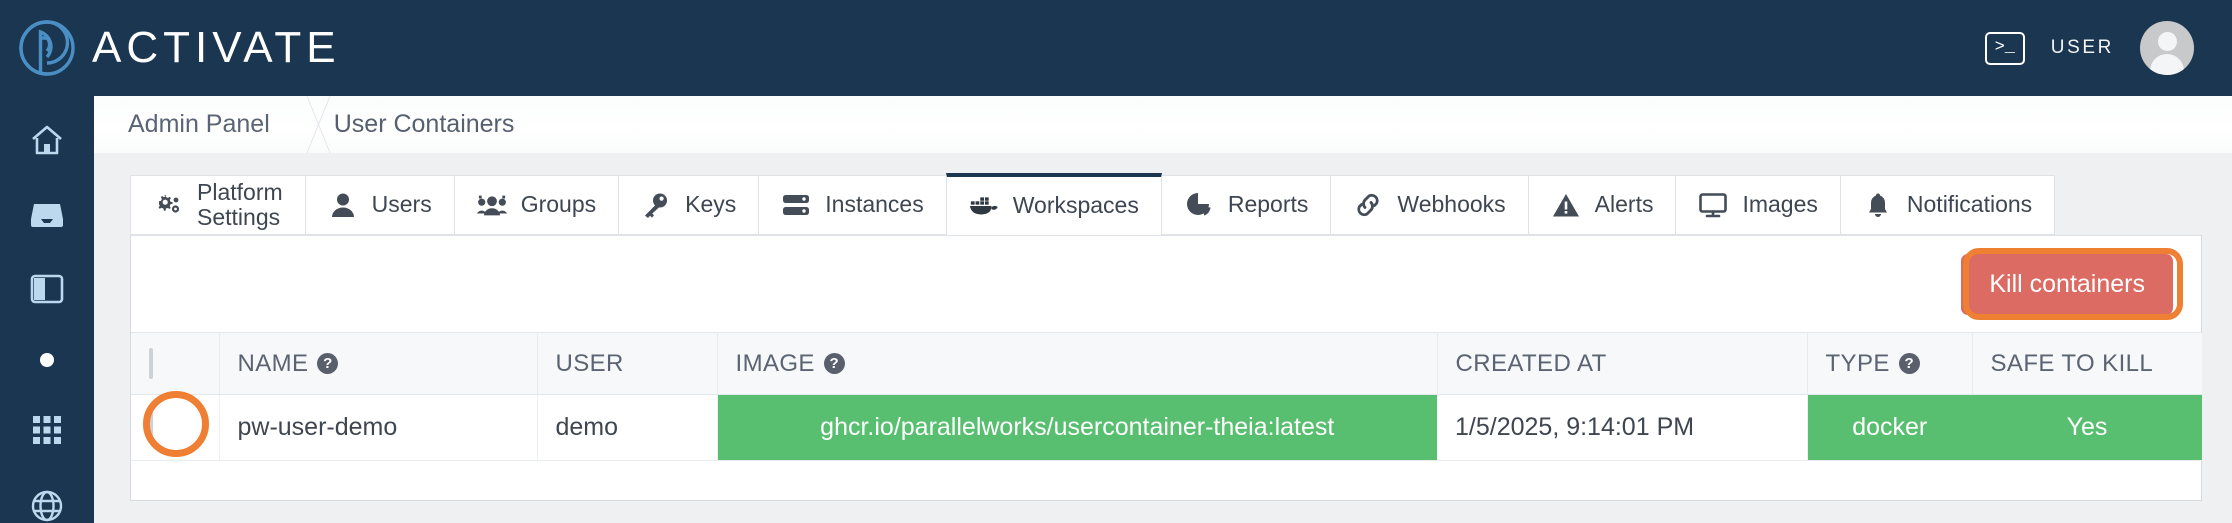 The width and height of the screenshot is (2232, 523). I want to click on tab-keys: Keys, so click(688, 205).